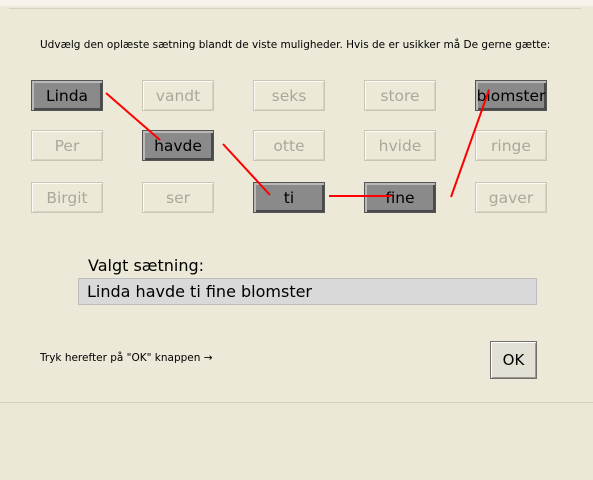 The width and height of the screenshot is (593, 480). What do you see at coordinates (307, 291) in the screenshot?
I see `chosen-sentence-field: Linda havde ti fine blomster` at bounding box center [307, 291].